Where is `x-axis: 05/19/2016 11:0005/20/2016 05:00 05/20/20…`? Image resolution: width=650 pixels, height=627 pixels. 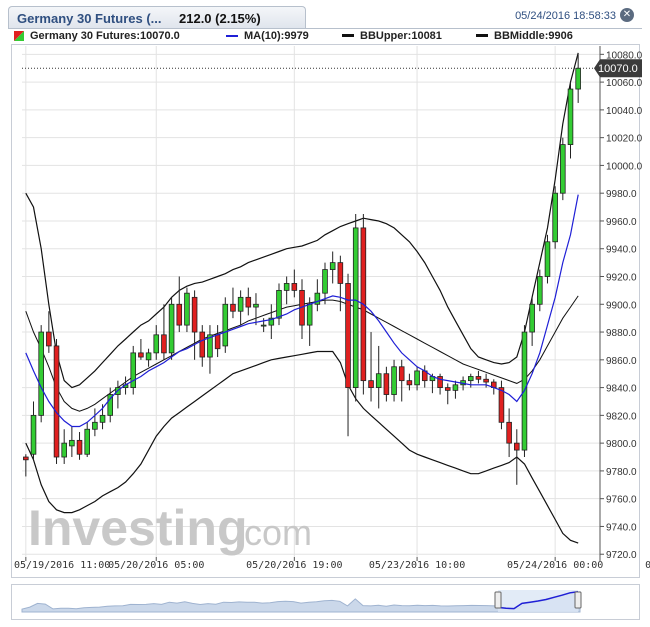 x-axis: 05/19/2016 11:0005/20/2016 05:00 05/20/20… is located at coordinates (332, 564).